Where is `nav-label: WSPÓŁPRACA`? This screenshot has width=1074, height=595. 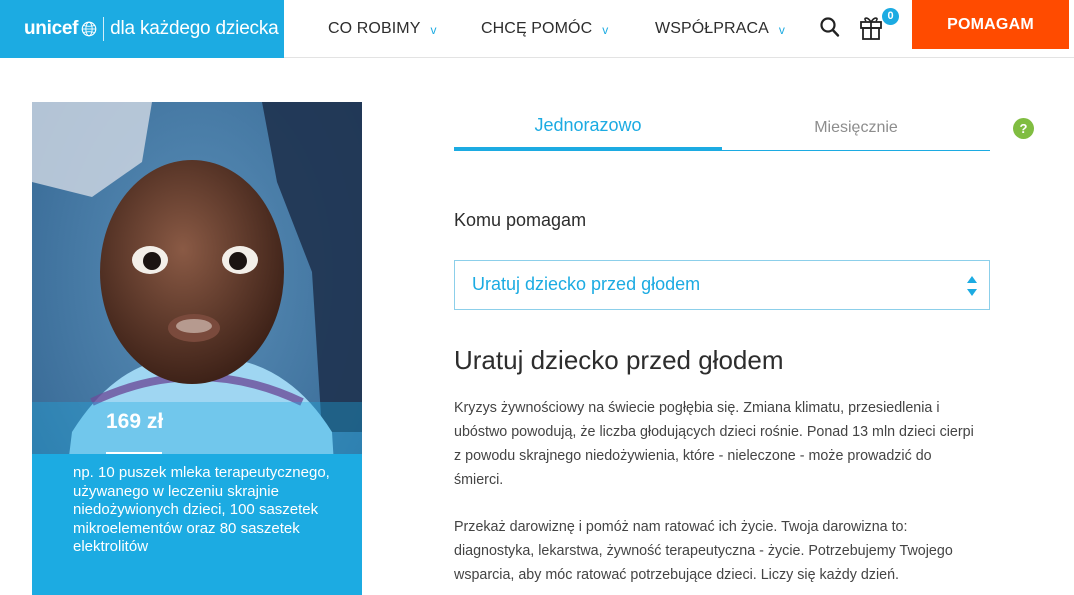
nav-label: WSPÓŁPRACA is located at coordinates (712, 28).